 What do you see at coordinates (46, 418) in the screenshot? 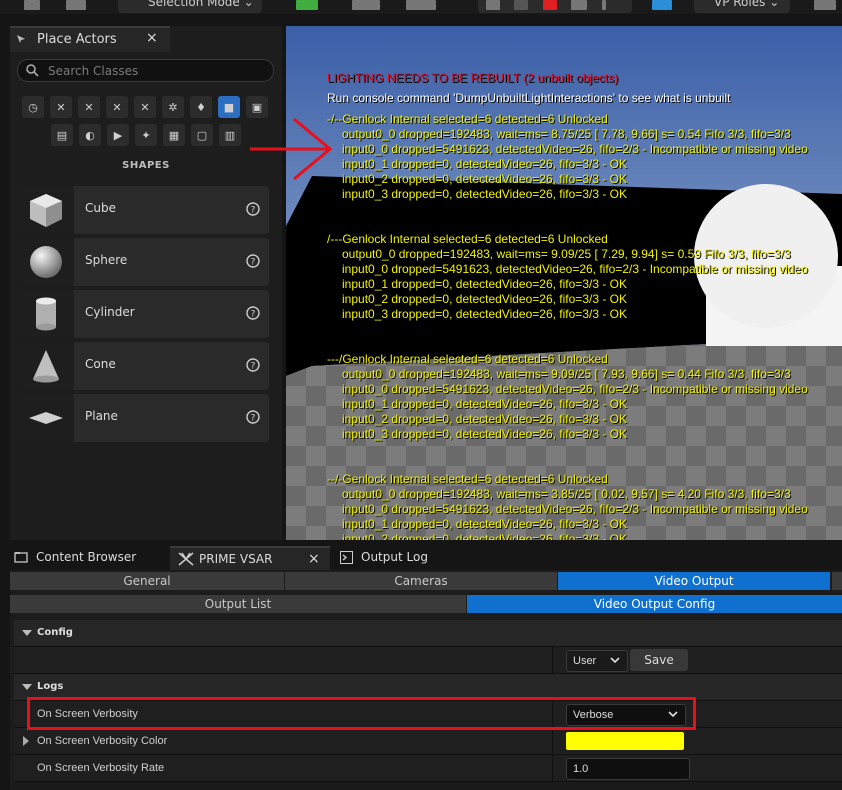
I see `plane-icon` at bounding box center [46, 418].